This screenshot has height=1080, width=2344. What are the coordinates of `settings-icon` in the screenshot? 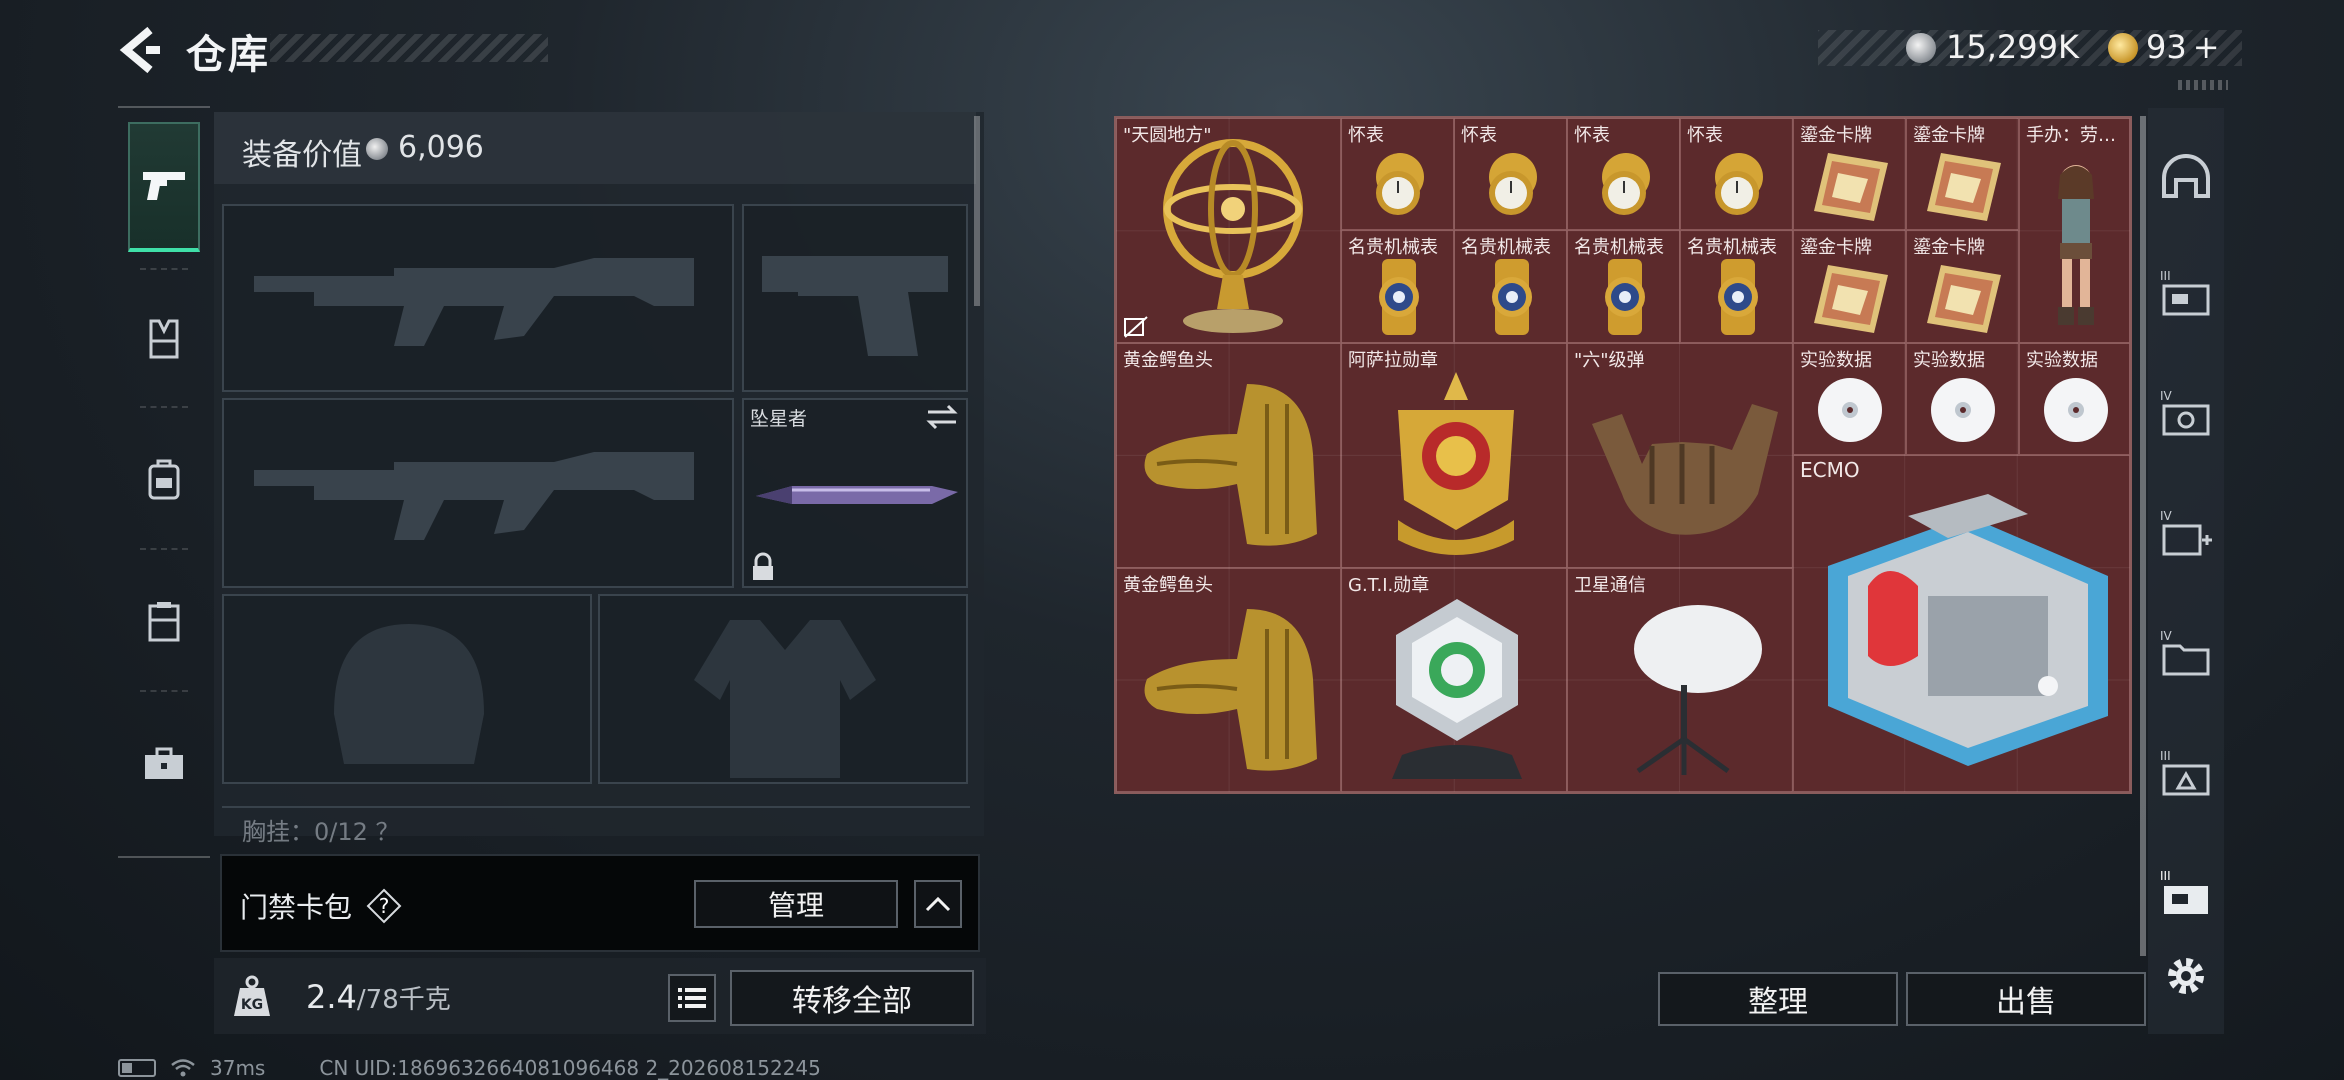 It's located at (2186, 976).